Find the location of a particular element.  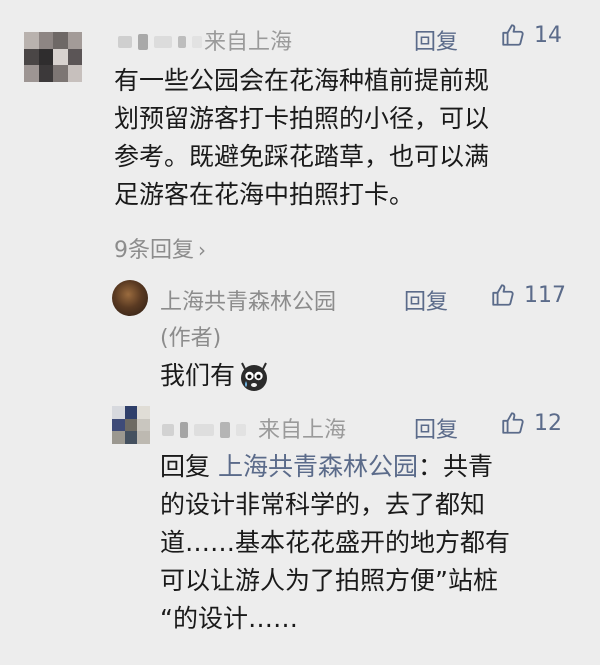

author-role-label: (作者) is located at coordinates (191, 338).